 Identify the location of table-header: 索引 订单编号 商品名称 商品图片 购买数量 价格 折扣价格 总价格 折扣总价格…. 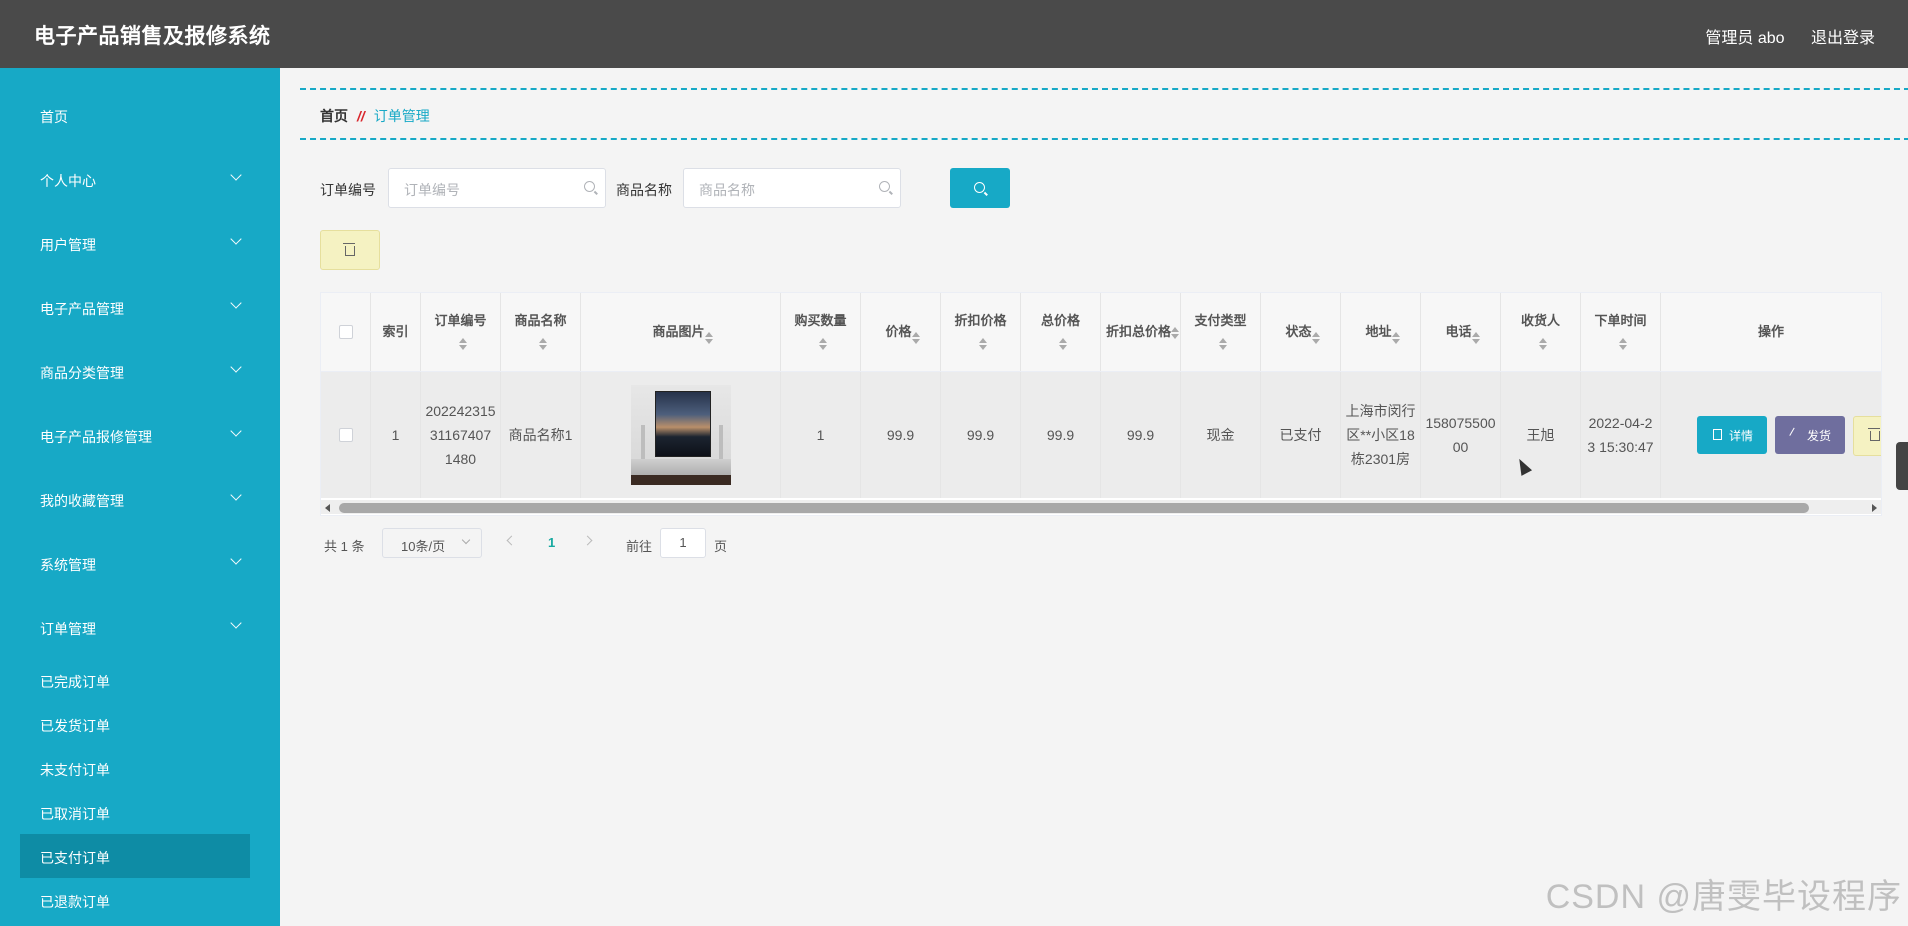
(1101, 332).